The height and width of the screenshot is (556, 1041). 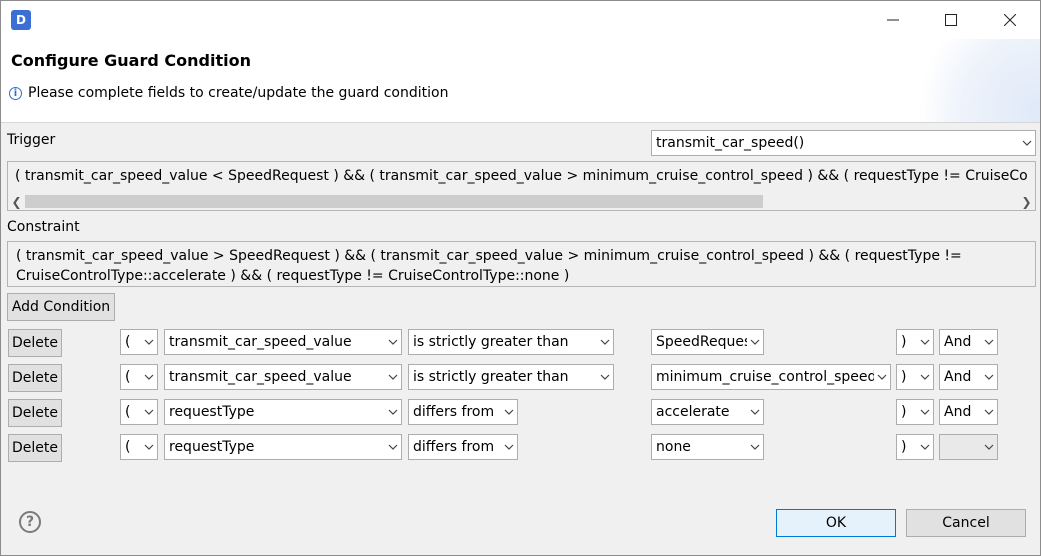 What do you see at coordinates (43, 227) in the screenshot?
I see `constraint-label: Constraint` at bounding box center [43, 227].